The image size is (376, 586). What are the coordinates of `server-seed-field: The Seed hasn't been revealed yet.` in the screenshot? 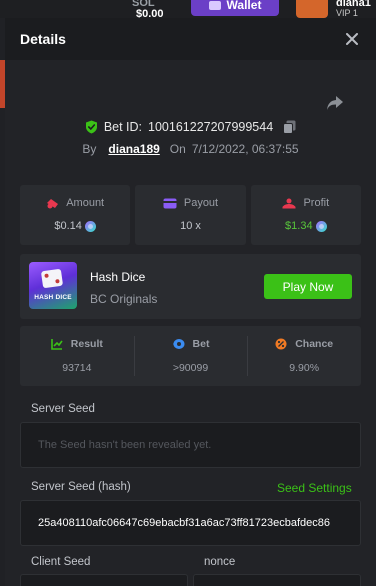 It's located at (190, 445).